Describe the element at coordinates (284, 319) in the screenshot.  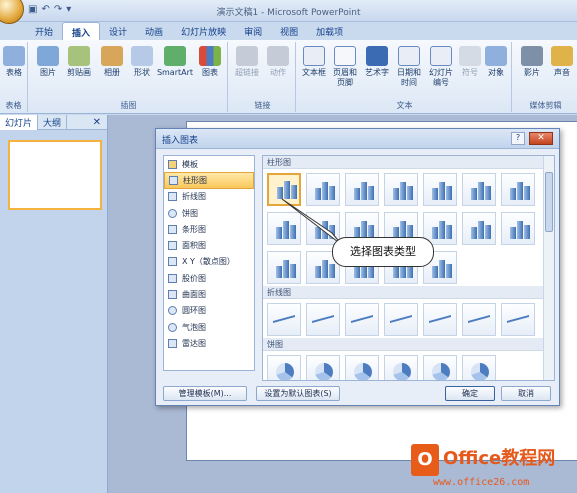
I see `chart-thumb-line` at that location.